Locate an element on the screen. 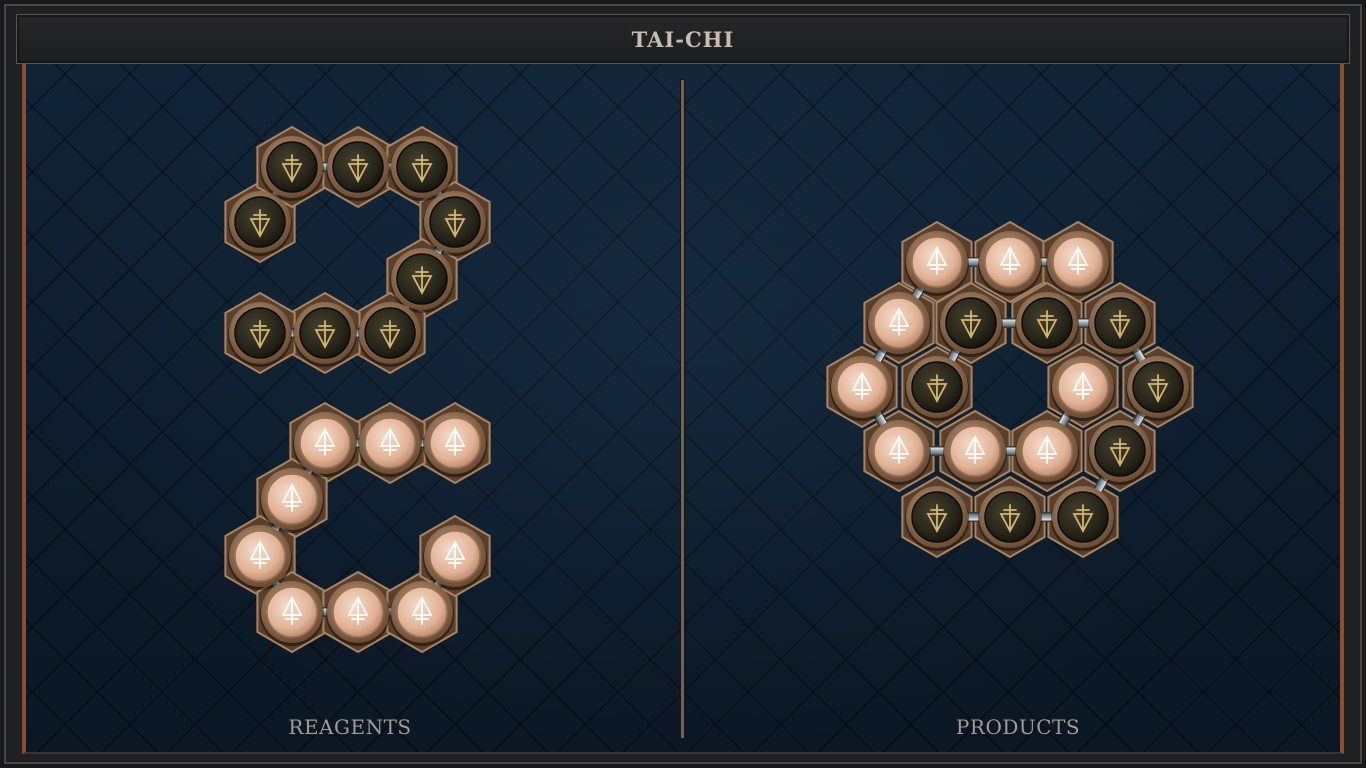  dark-atom-p7 is located at coordinates (1010, 518).